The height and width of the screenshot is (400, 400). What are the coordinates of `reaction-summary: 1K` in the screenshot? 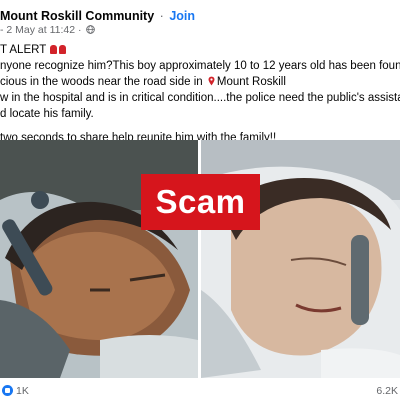 It's located at (15, 391).